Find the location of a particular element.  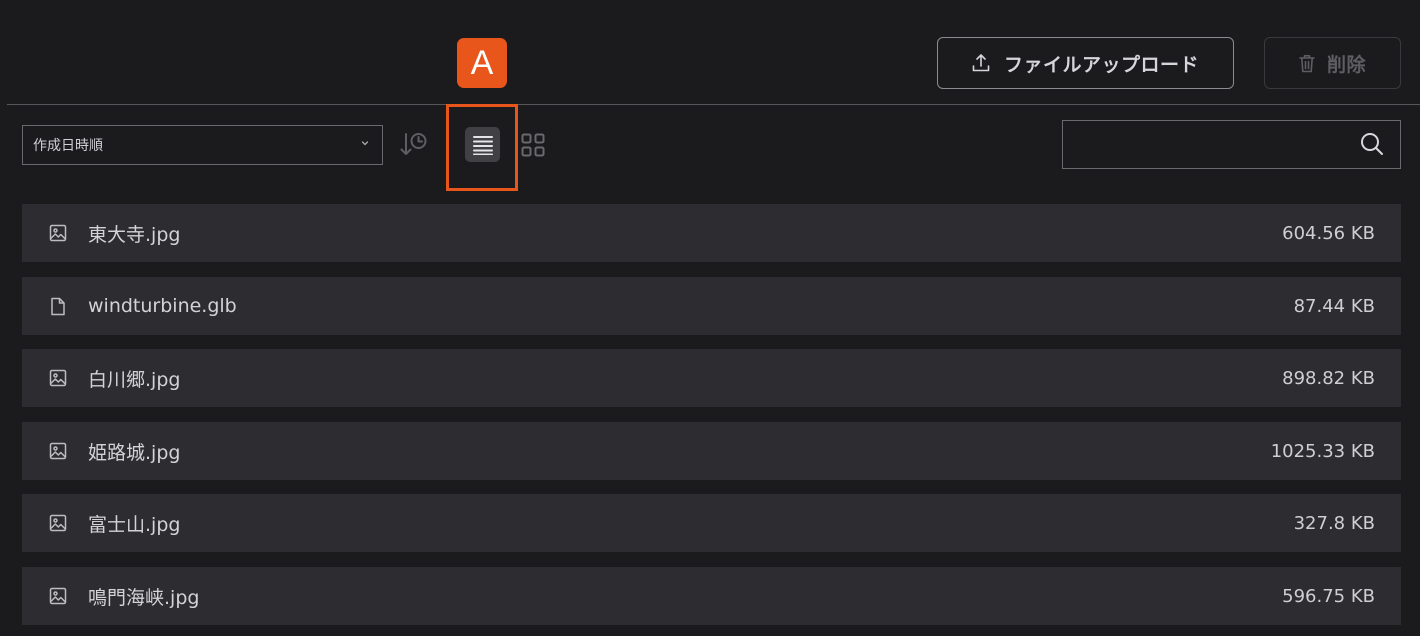

file-row: 東大寺.jpg 604.56 KB is located at coordinates (711, 233).